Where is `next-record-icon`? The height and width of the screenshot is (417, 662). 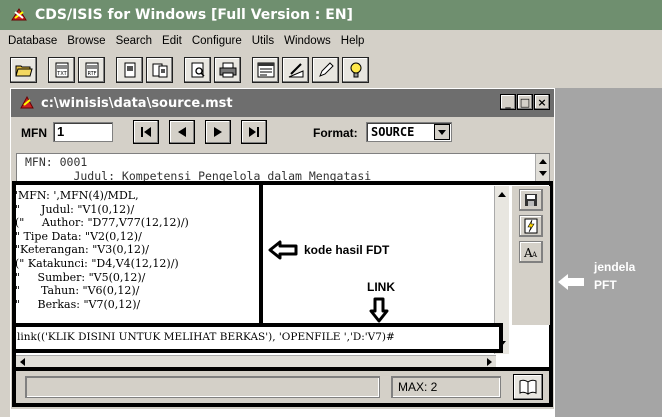
next-record-icon is located at coordinates (218, 132).